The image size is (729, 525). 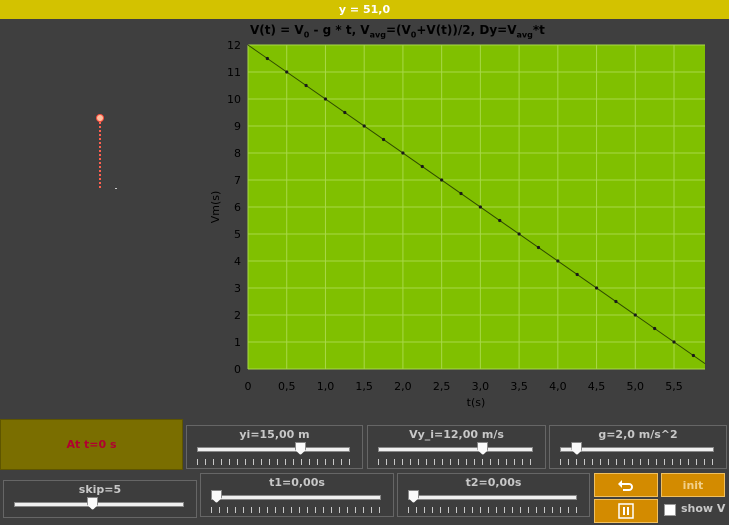 I want to click on y-tick-label: 11, so click(x=234, y=72).